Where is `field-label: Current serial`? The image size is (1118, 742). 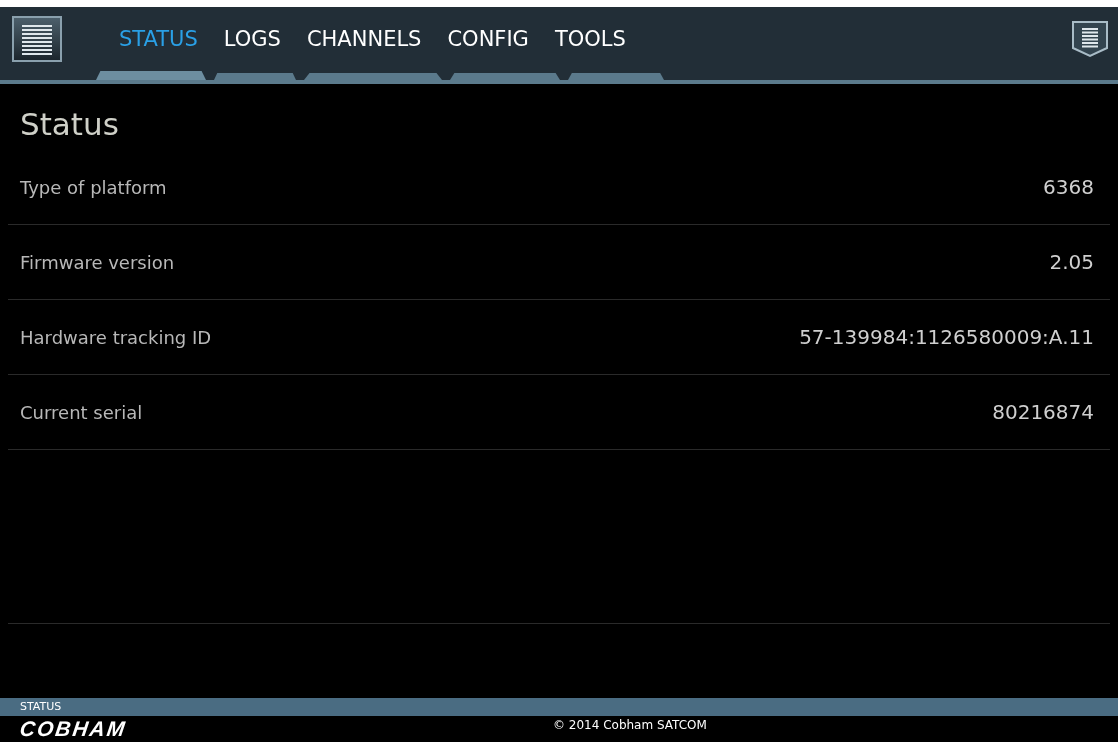 field-label: Current serial is located at coordinates (81, 412).